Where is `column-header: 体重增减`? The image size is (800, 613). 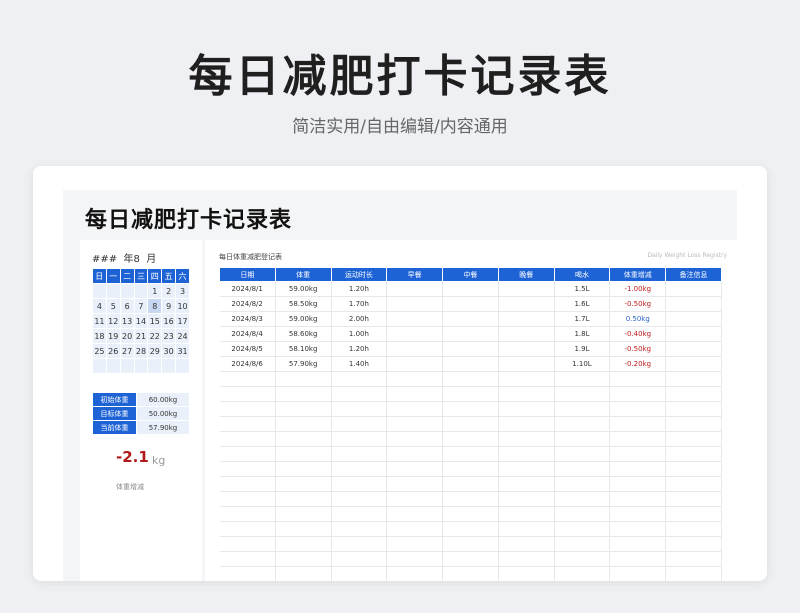 column-header: 体重增减 is located at coordinates (638, 274).